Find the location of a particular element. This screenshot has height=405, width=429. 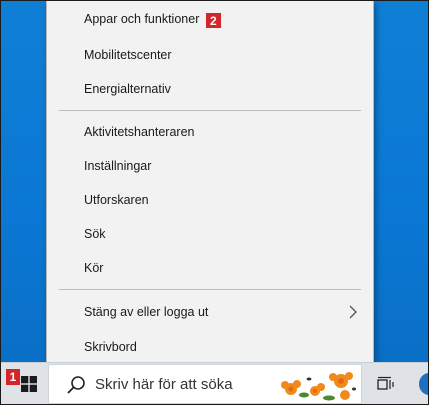

menu-item-appar-och-funktioner: Appar och funktioner 2 is located at coordinates (210, 20).